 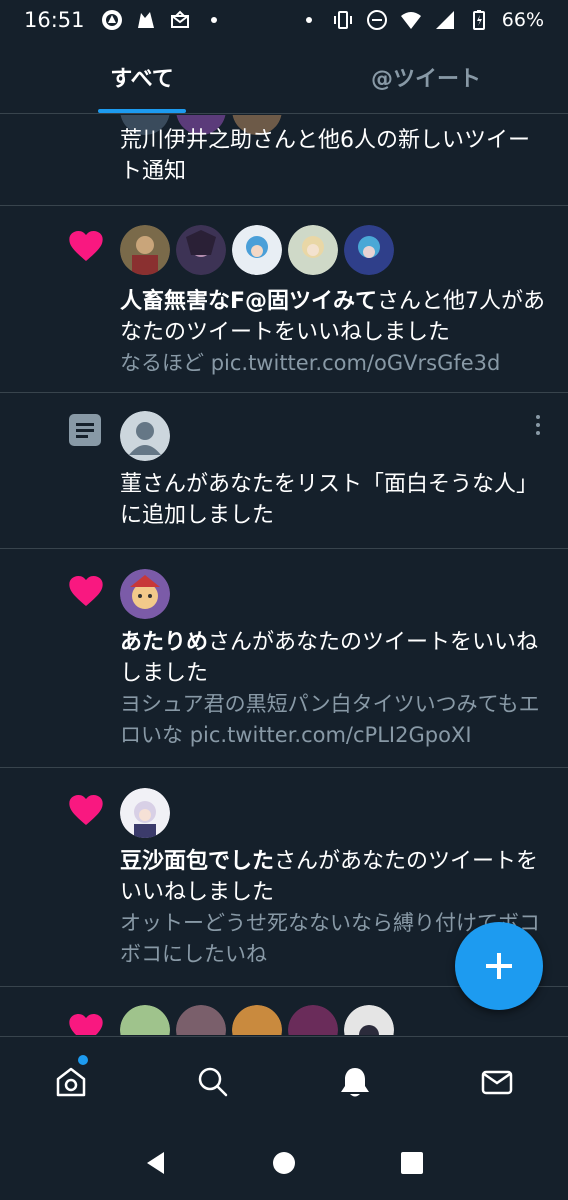 What do you see at coordinates (335, 658) in the screenshot?
I see `notification-text: あたりめさんがあなたのツイートをいいねしました` at bounding box center [335, 658].